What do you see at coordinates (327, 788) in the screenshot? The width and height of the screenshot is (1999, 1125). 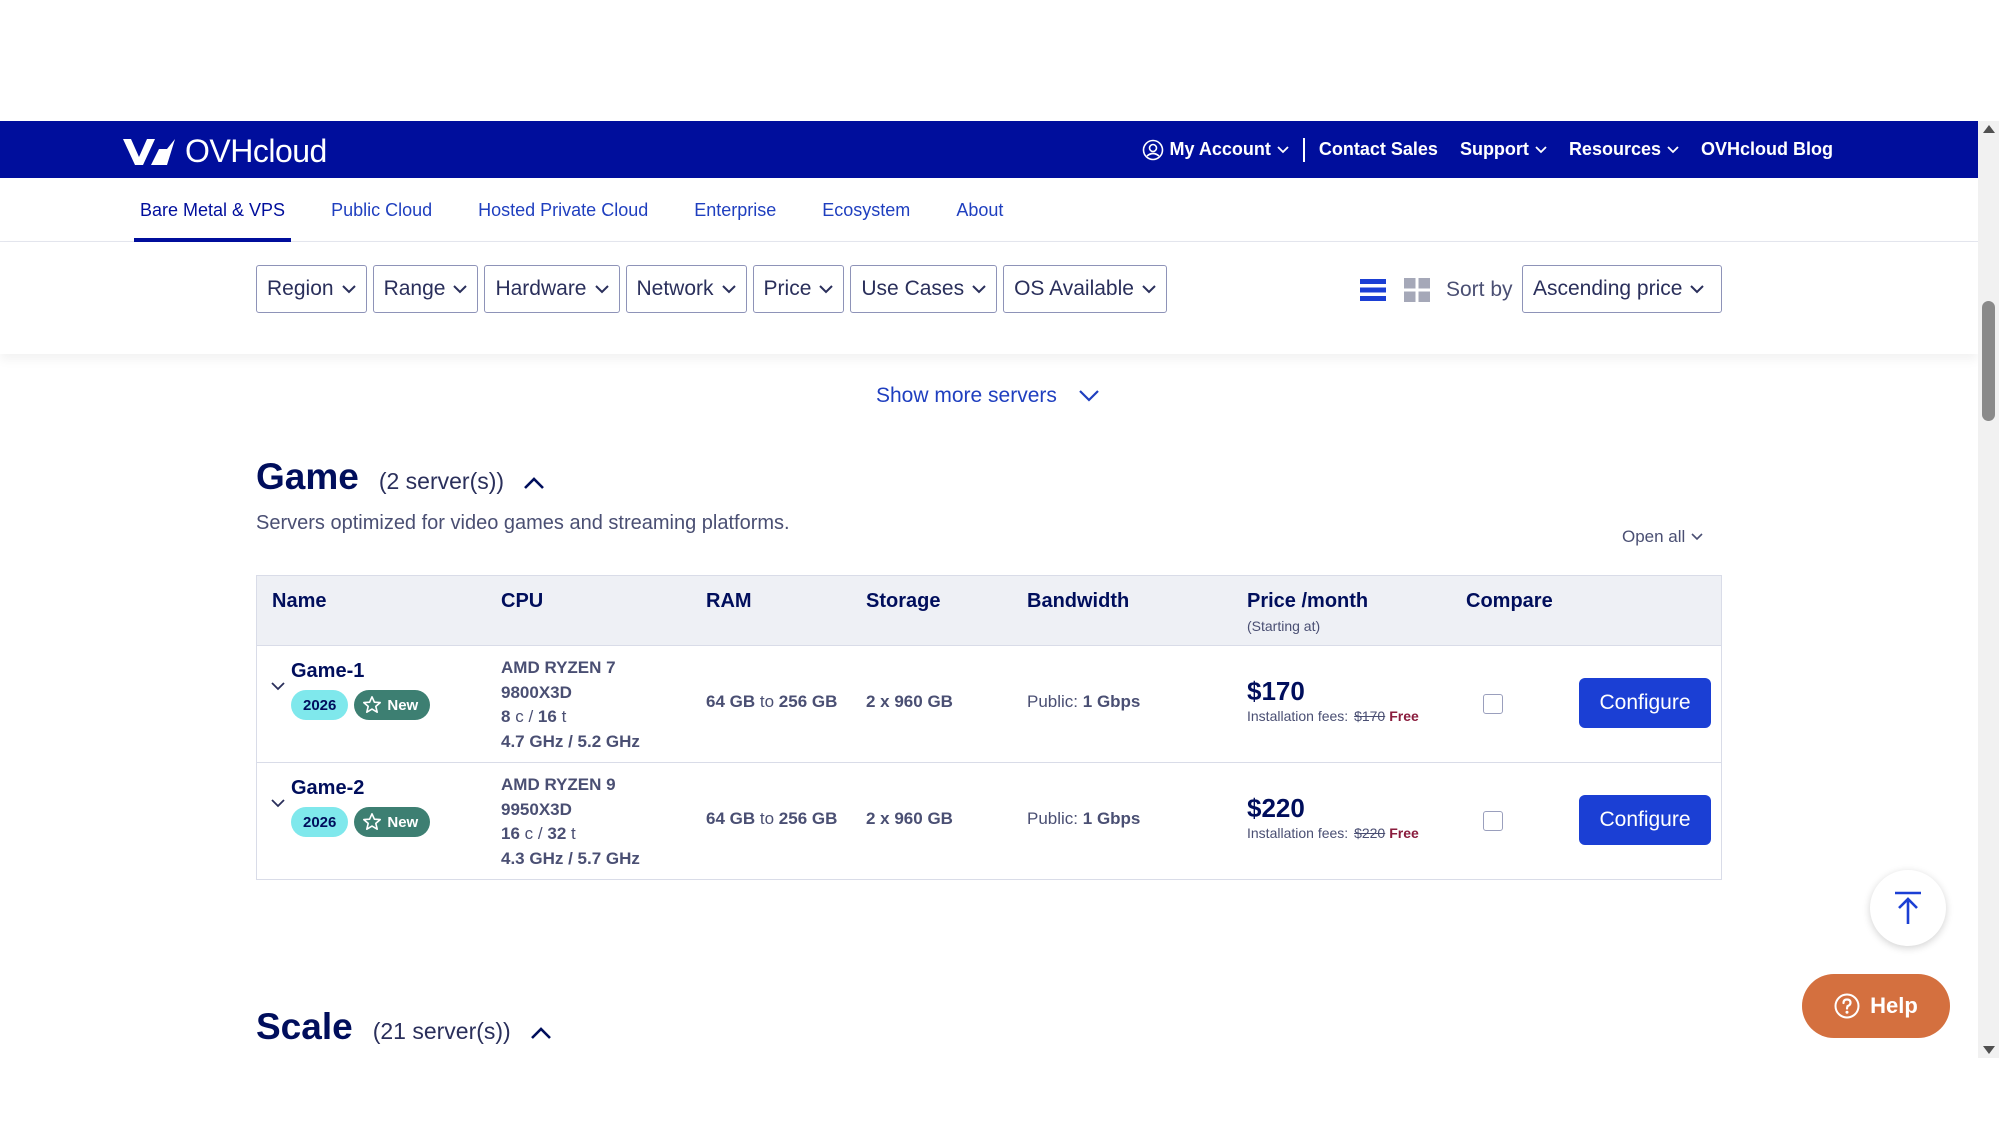 I see `server-name: Game-2` at bounding box center [327, 788].